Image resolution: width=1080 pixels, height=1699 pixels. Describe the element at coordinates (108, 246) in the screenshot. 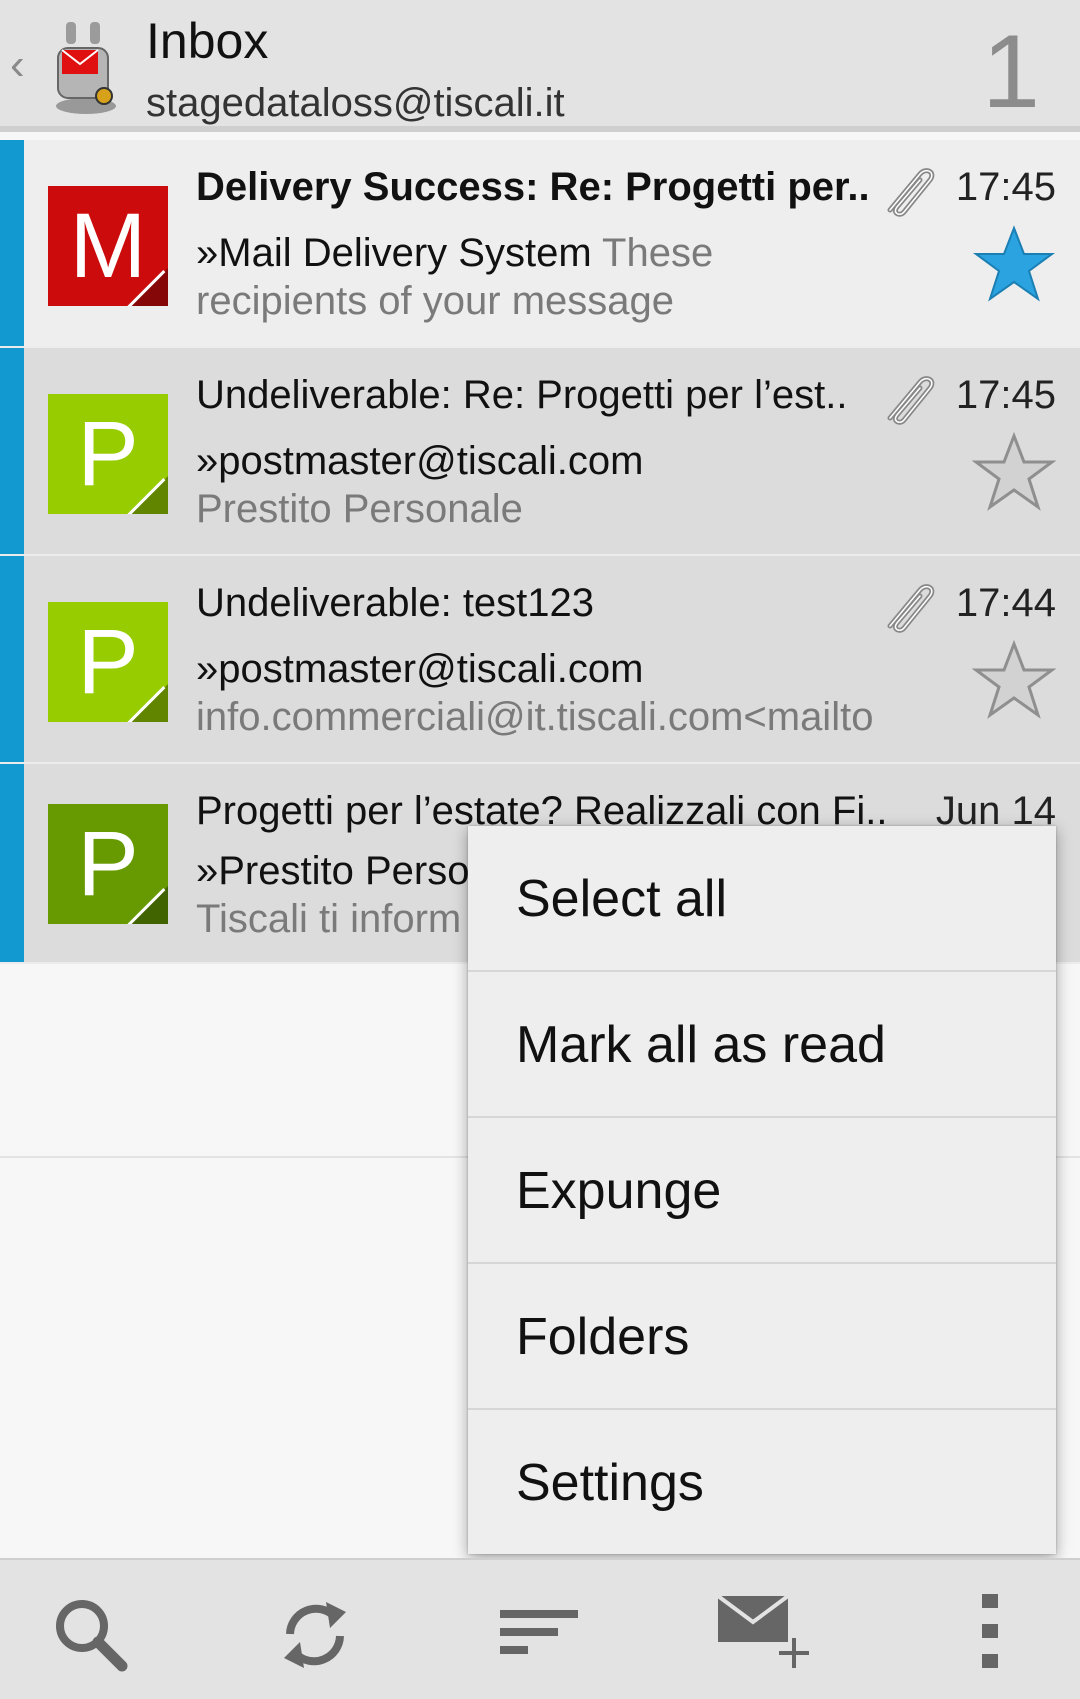

I see `avatar: M` at that location.